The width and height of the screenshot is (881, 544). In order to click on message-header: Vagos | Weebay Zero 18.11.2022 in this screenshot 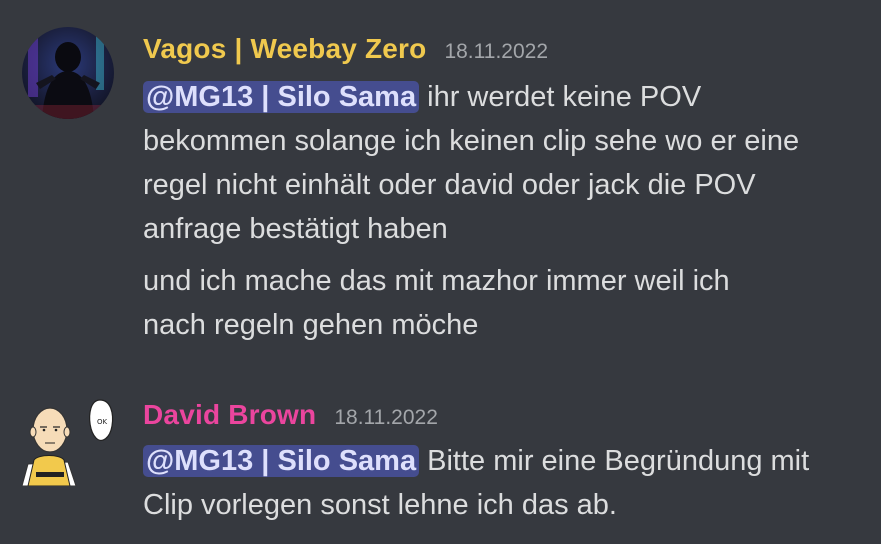, I will do `click(502, 51)`.